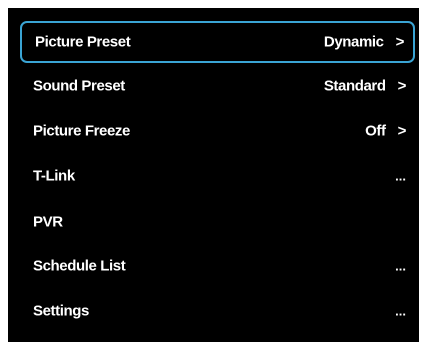 This screenshot has width=427, height=342. Describe the element at coordinates (353, 42) in the screenshot. I see `menu-item-value: Dynamic` at that location.